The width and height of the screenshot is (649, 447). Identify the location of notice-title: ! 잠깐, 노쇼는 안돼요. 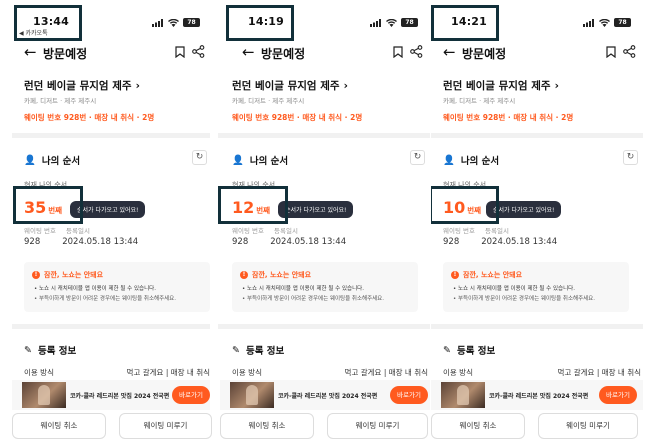
(67, 275).